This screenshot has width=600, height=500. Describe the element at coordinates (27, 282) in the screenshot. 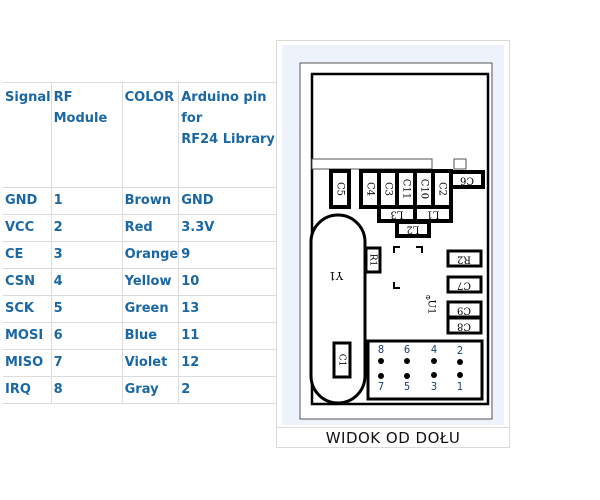

I see `cell-signal: CSN` at that location.